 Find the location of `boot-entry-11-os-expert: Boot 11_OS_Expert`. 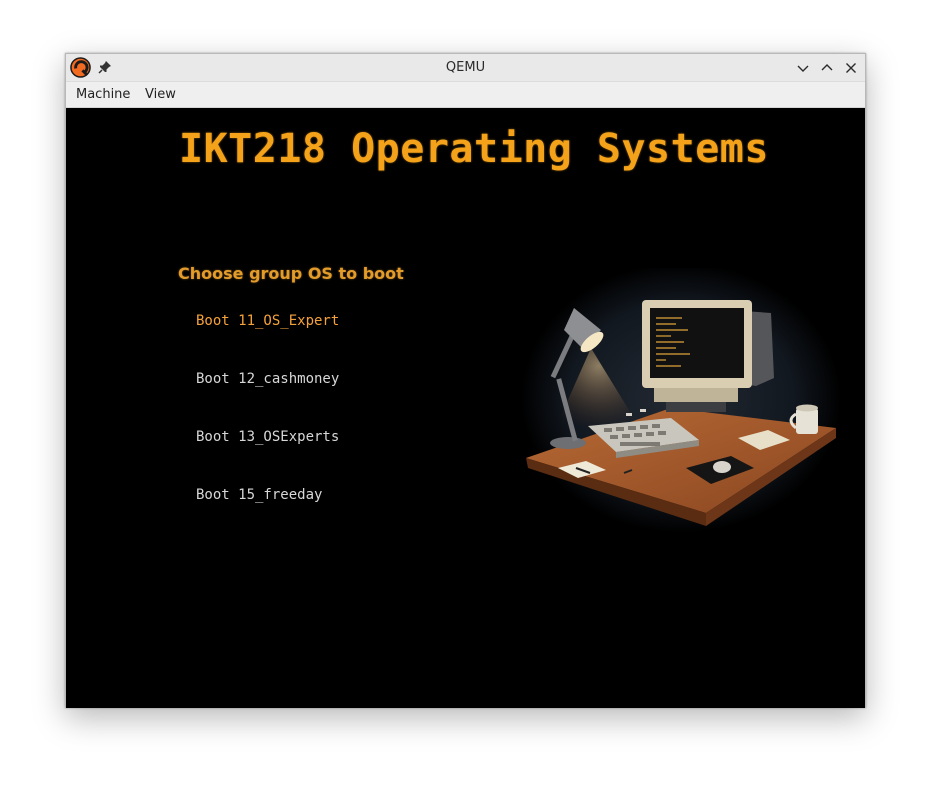

boot-entry-11-os-expert: Boot 11_OS_Expert is located at coordinates (267, 321).